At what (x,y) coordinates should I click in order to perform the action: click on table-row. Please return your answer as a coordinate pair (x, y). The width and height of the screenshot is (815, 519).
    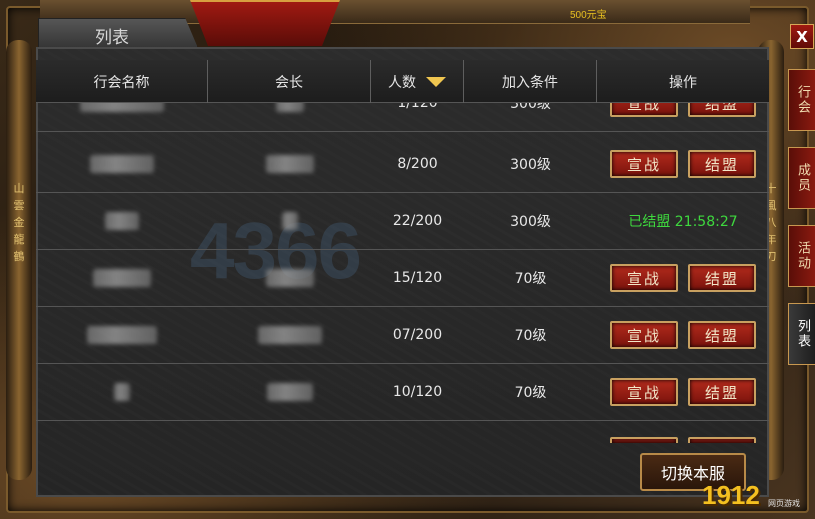
    Looking at the image, I should click on (402, 432).